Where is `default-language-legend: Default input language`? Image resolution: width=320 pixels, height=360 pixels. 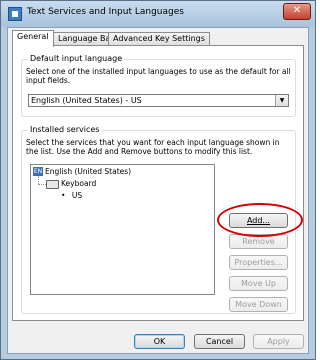
default-language-legend: Default input language is located at coordinates (76, 58).